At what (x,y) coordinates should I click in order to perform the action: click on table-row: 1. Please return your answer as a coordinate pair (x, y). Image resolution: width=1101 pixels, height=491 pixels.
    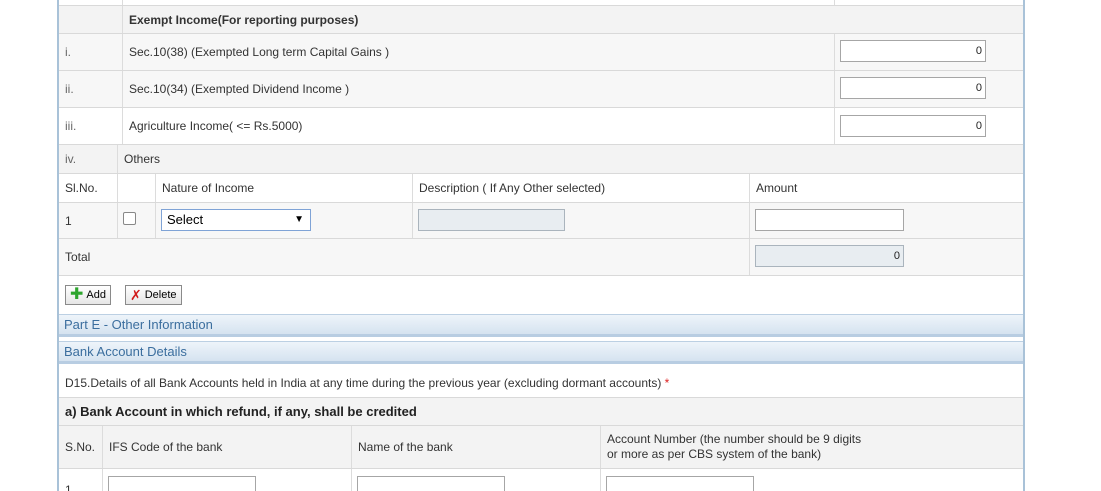
    Looking at the image, I should click on (541, 480).